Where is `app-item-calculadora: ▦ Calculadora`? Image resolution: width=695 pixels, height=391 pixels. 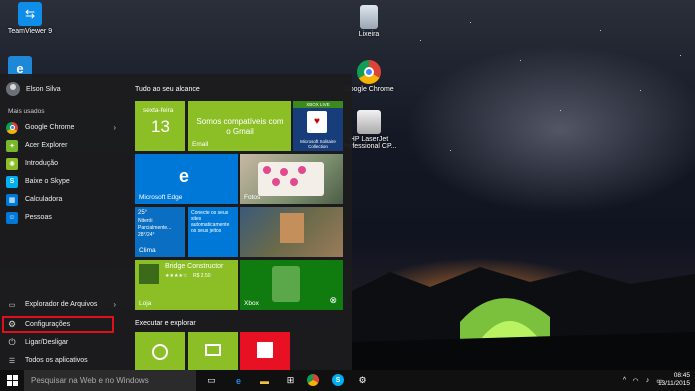
app-item-calculadora: ▦ Calculadora is located at coordinates (64, 199).